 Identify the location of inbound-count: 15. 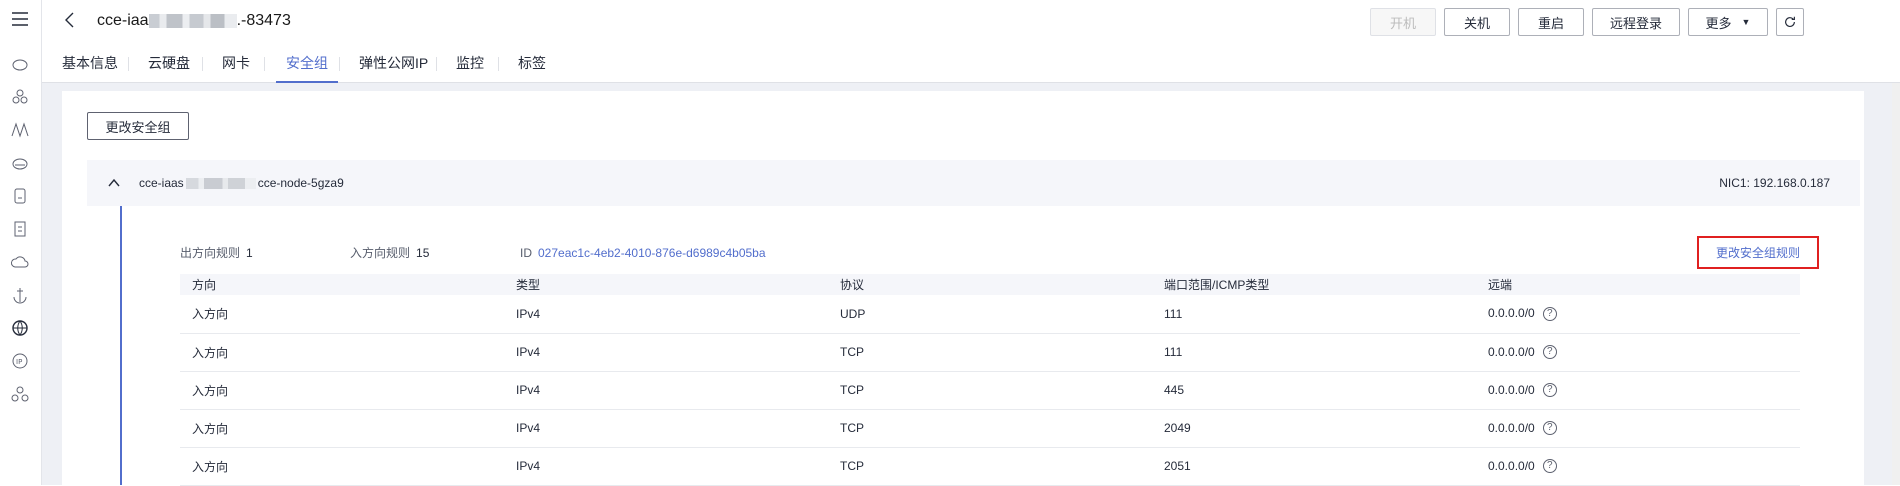
(423, 253).